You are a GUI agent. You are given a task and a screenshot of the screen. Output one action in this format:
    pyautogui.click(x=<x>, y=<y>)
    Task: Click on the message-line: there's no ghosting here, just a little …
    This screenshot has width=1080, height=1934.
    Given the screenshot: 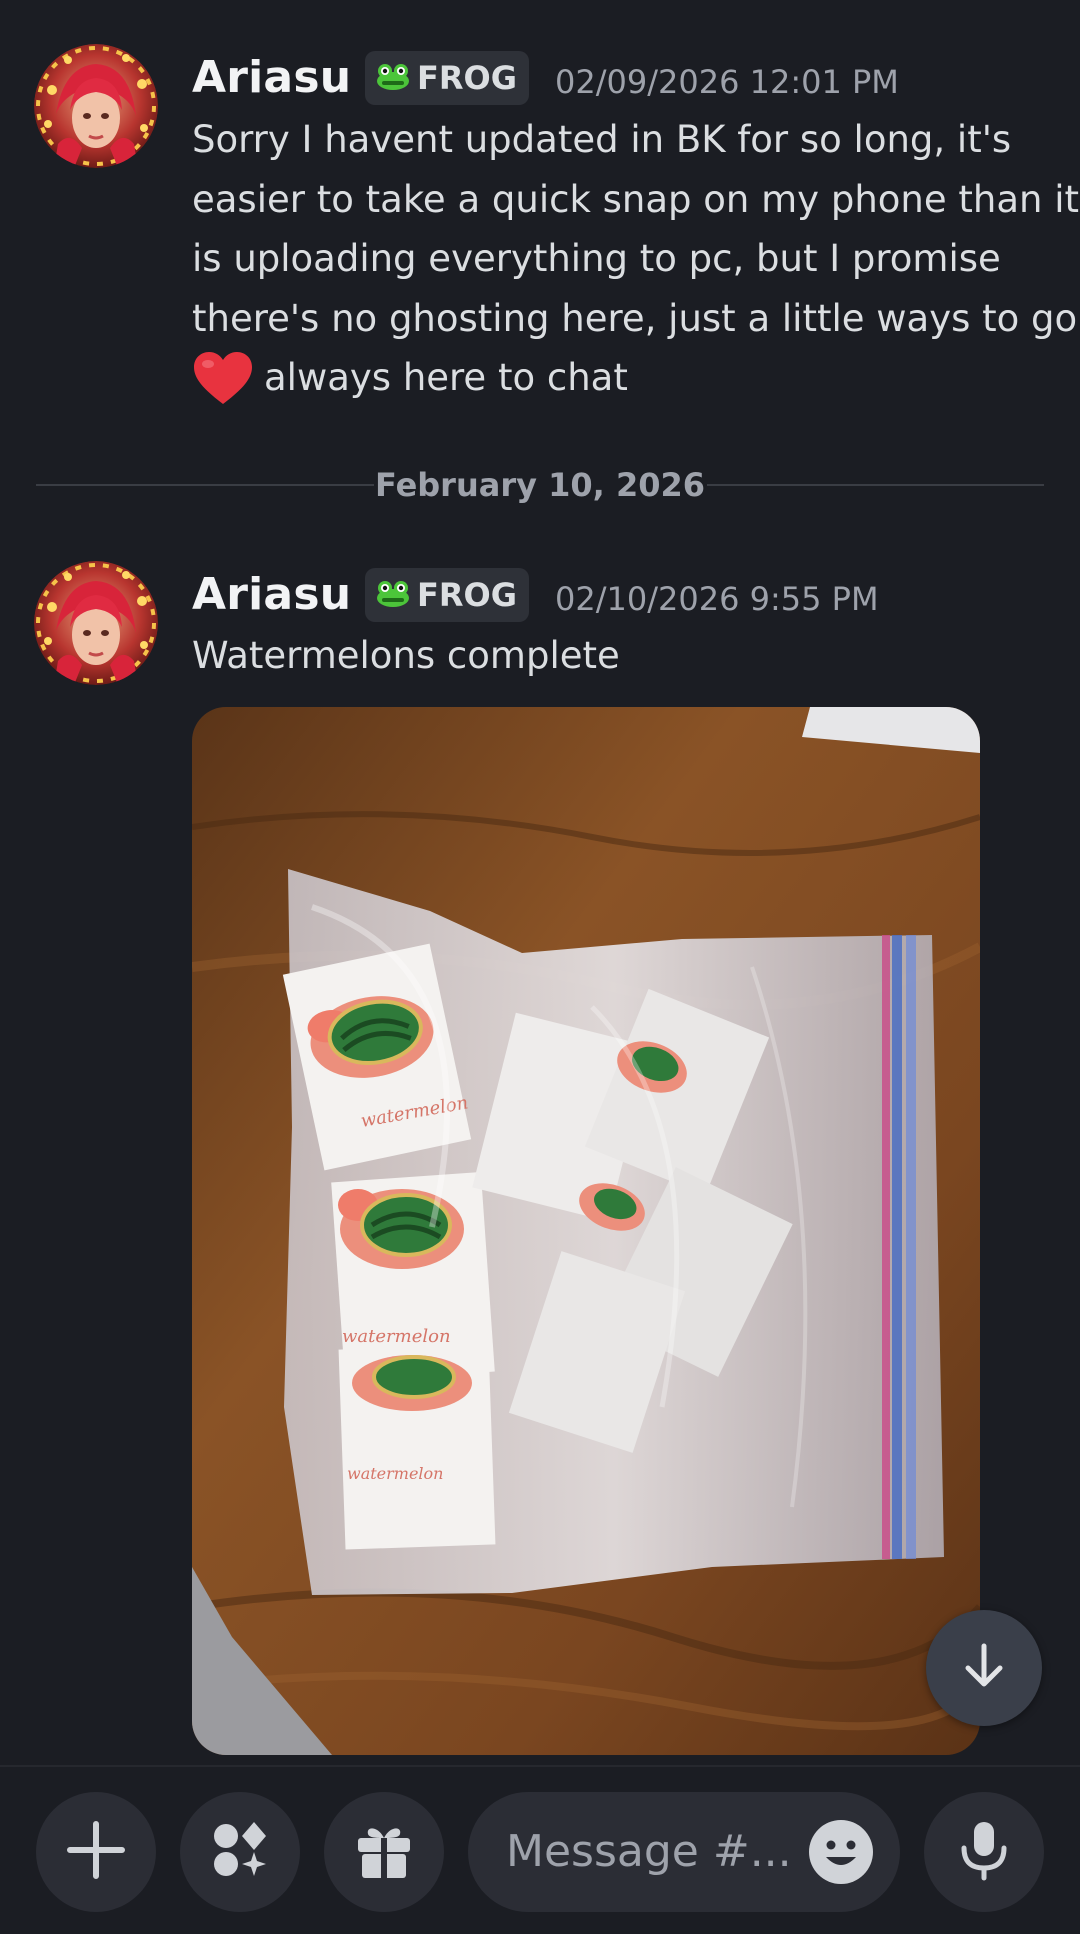 What is the action you would take?
    pyautogui.click(x=635, y=318)
    